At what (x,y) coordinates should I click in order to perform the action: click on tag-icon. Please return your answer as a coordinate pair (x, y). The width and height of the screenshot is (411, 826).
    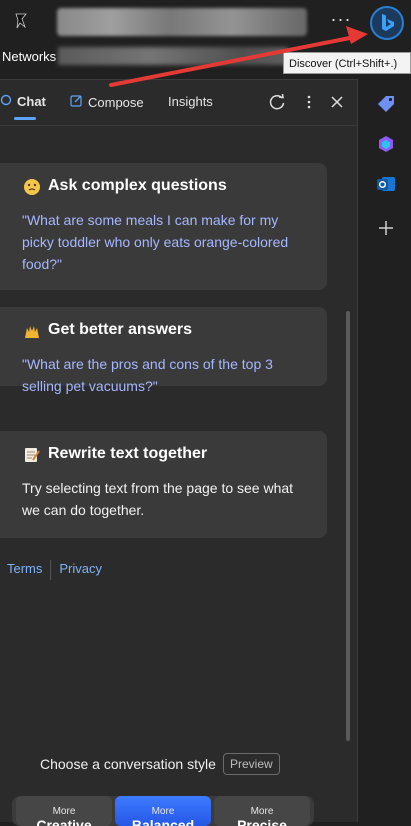
    Looking at the image, I should click on (386, 104).